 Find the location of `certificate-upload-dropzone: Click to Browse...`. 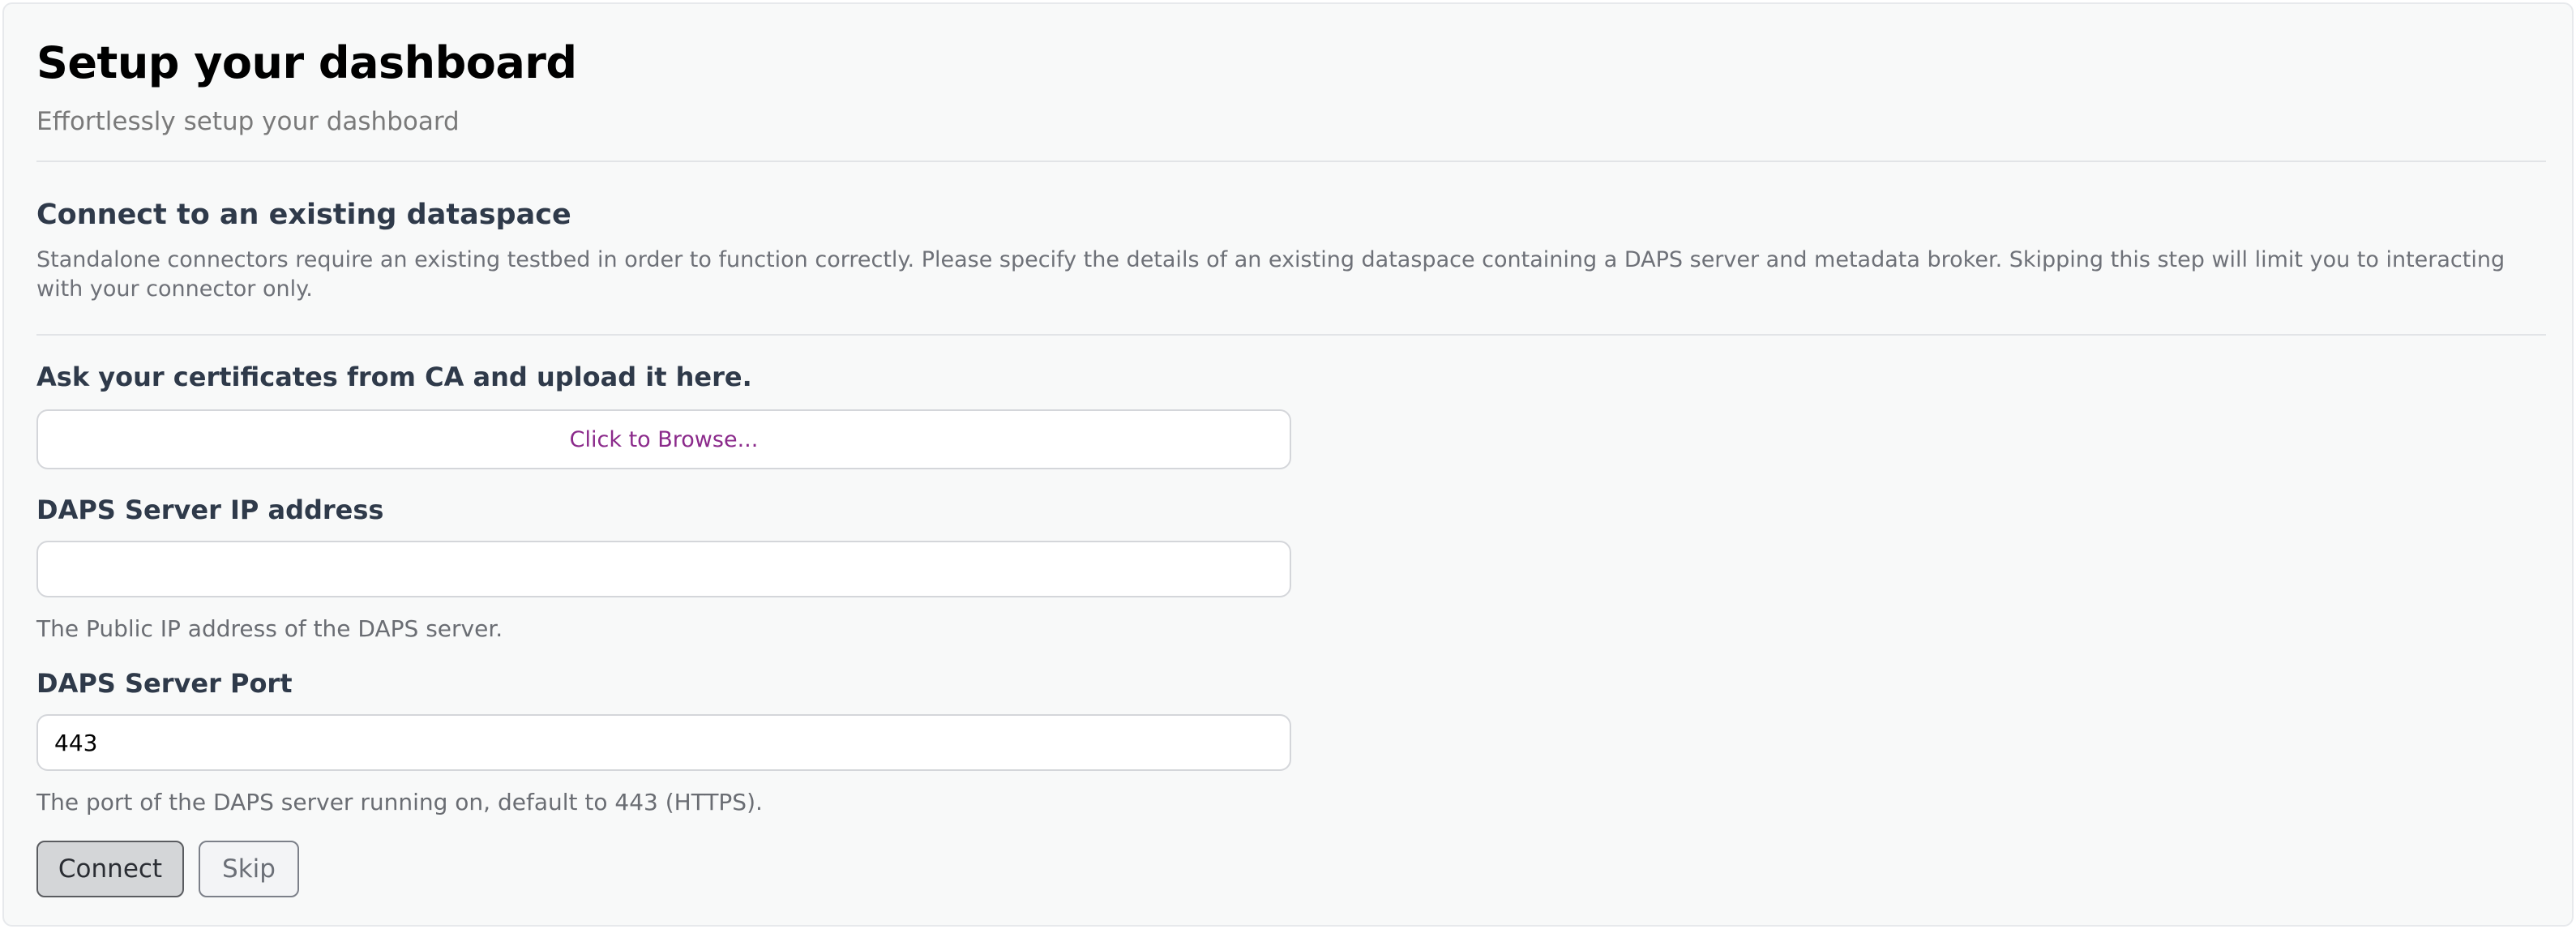

certificate-upload-dropzone: Click to Browse... is located at coordinates (663, 439).